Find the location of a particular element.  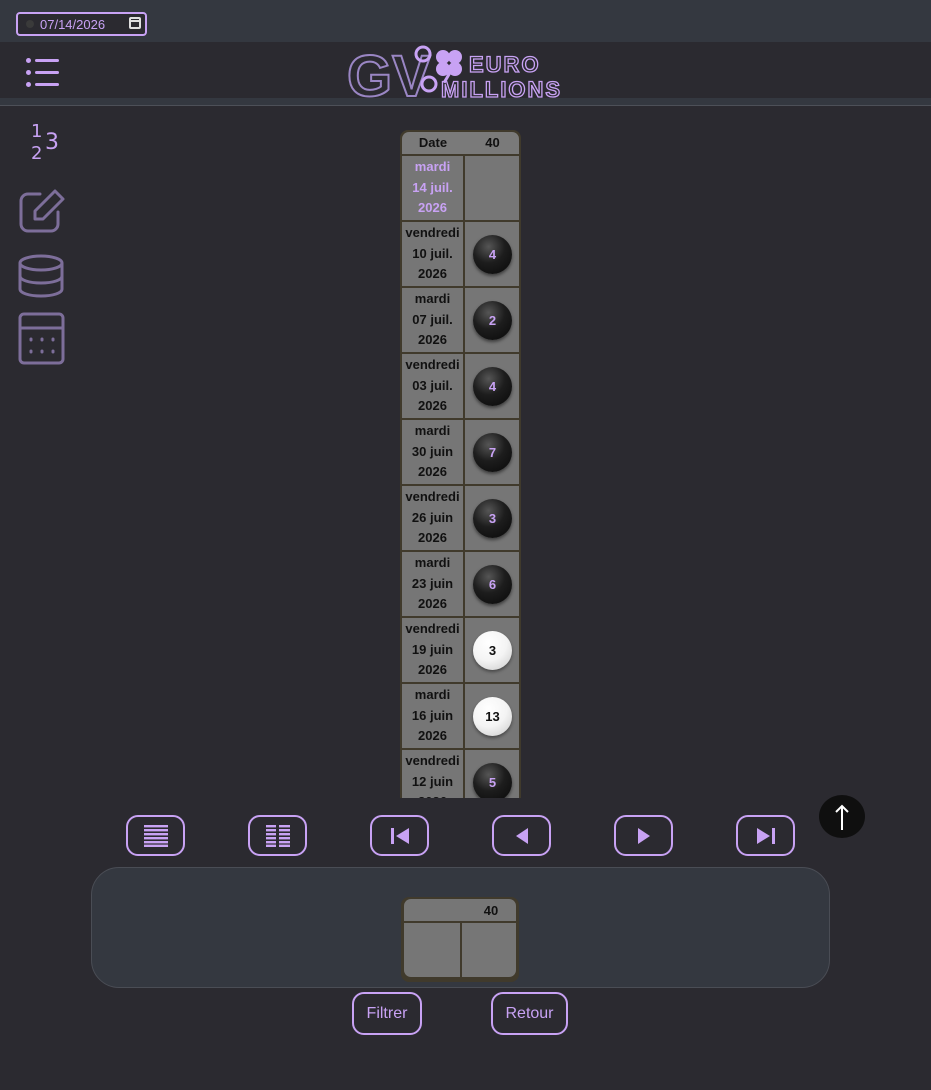

table-row: mardi 23 juin 2026 6 is located at coordinates (460, 584).